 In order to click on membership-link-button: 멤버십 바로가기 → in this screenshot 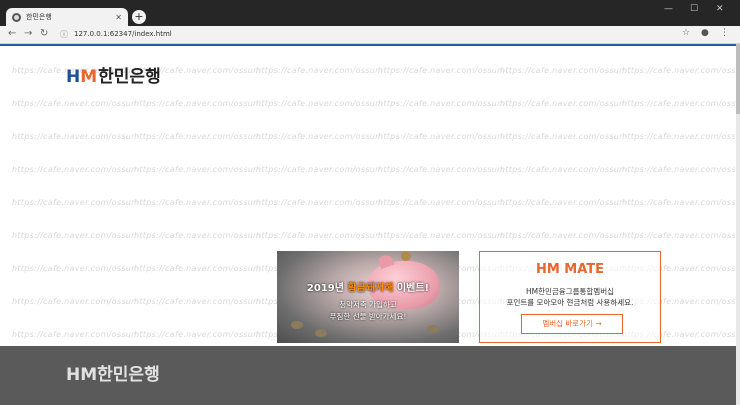, I will do `click(572, 324)`.